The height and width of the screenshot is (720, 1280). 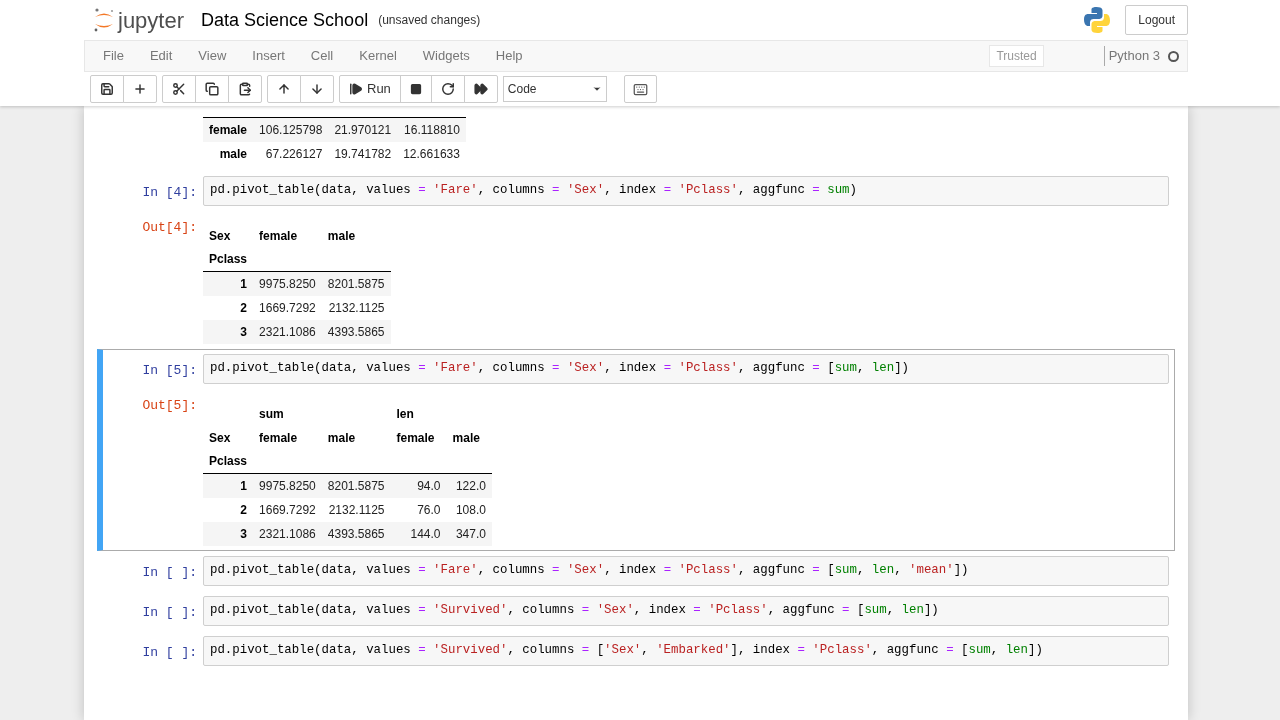 I want to click on code-line: pd.pivot_table(data, values = 'Survived', columns = 'Sex', index = 'Pclass', aggfunc = [sum, len]), so click(x=574, y=611).